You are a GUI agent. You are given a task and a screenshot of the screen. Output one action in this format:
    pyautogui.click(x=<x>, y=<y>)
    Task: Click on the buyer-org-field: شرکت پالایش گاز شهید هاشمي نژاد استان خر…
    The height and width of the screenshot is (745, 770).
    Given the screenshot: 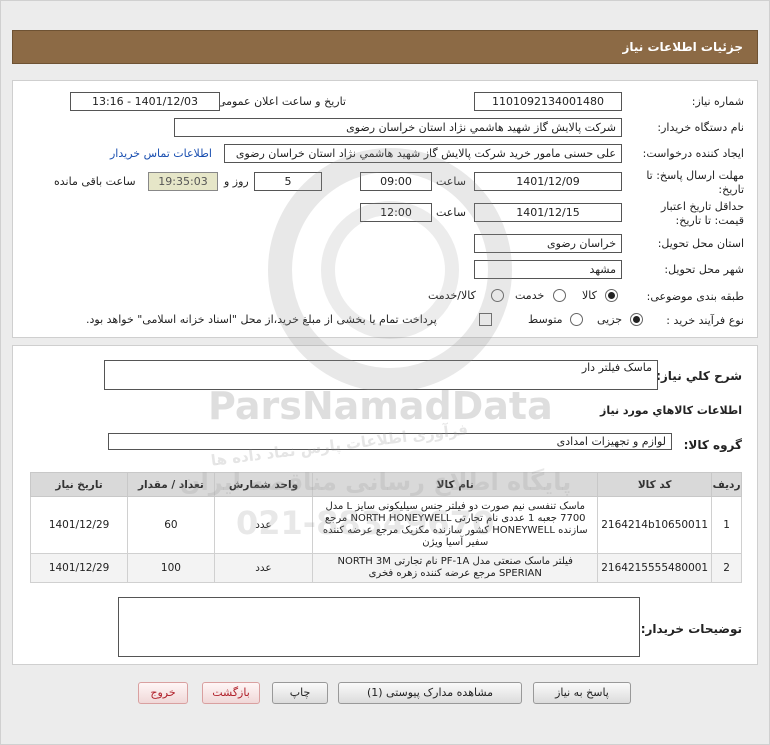 What is the action you would take?
    pyautogui.click(x=398, y=127)
    